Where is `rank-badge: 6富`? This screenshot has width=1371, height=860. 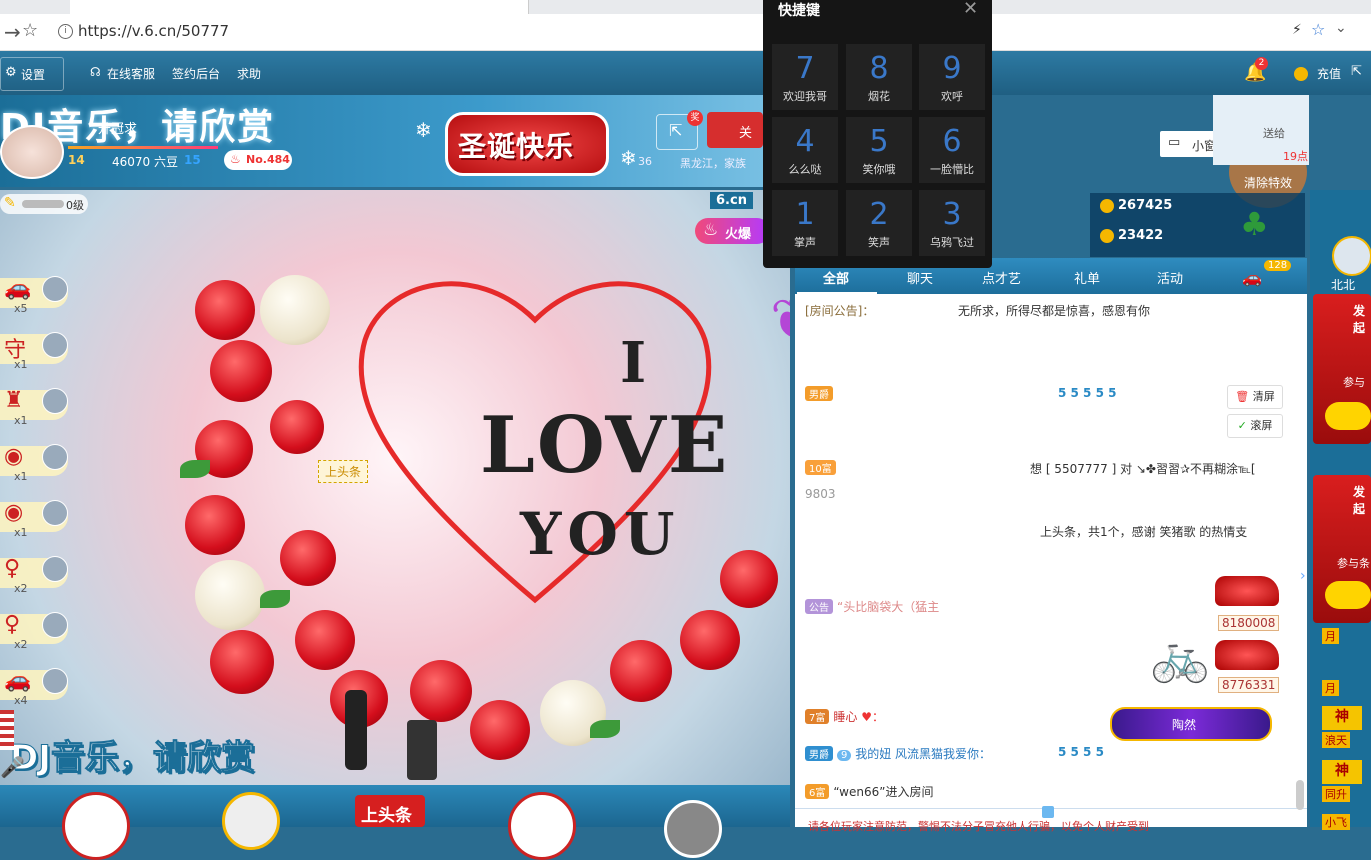
rank-badge: 6富 is located at coordinates (817, 791).